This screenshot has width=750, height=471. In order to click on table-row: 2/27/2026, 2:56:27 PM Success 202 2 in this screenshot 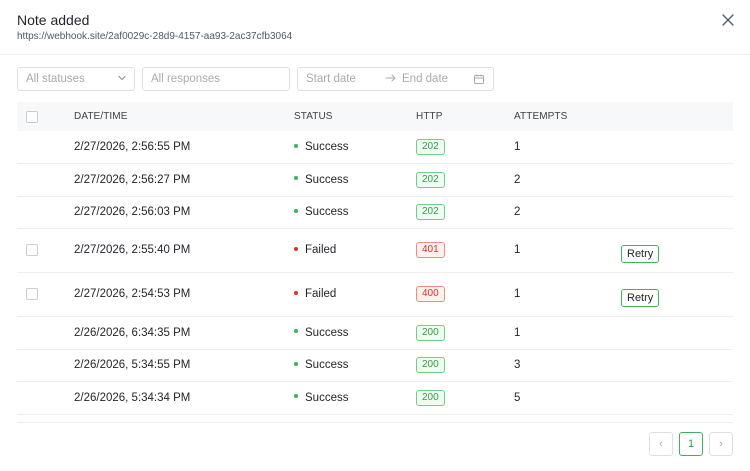, I will do `click(375, 180)`.